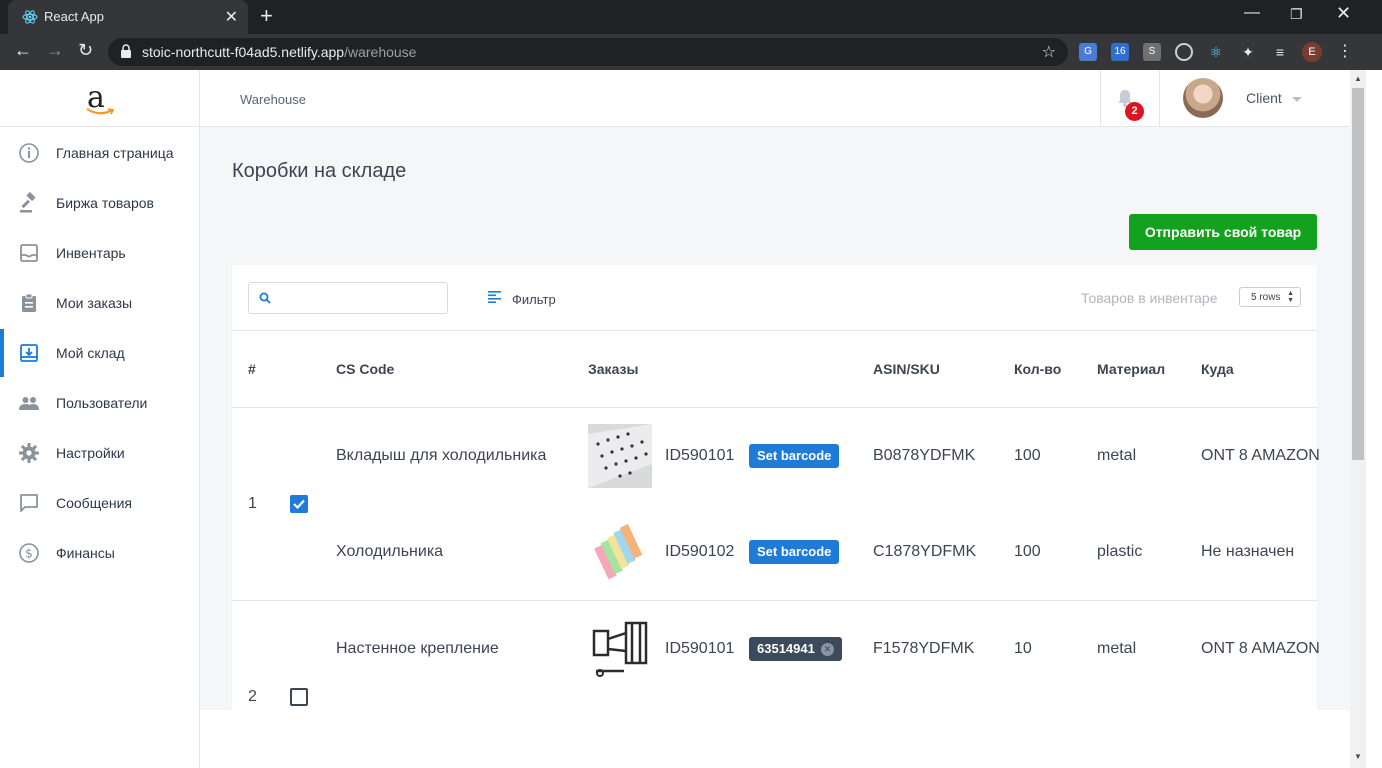 The height and width of the screenshot is (768, 1382). Describe the element at coordinates (1312, 52) in the screenshot. I see `profile-avatar: E` at that location.